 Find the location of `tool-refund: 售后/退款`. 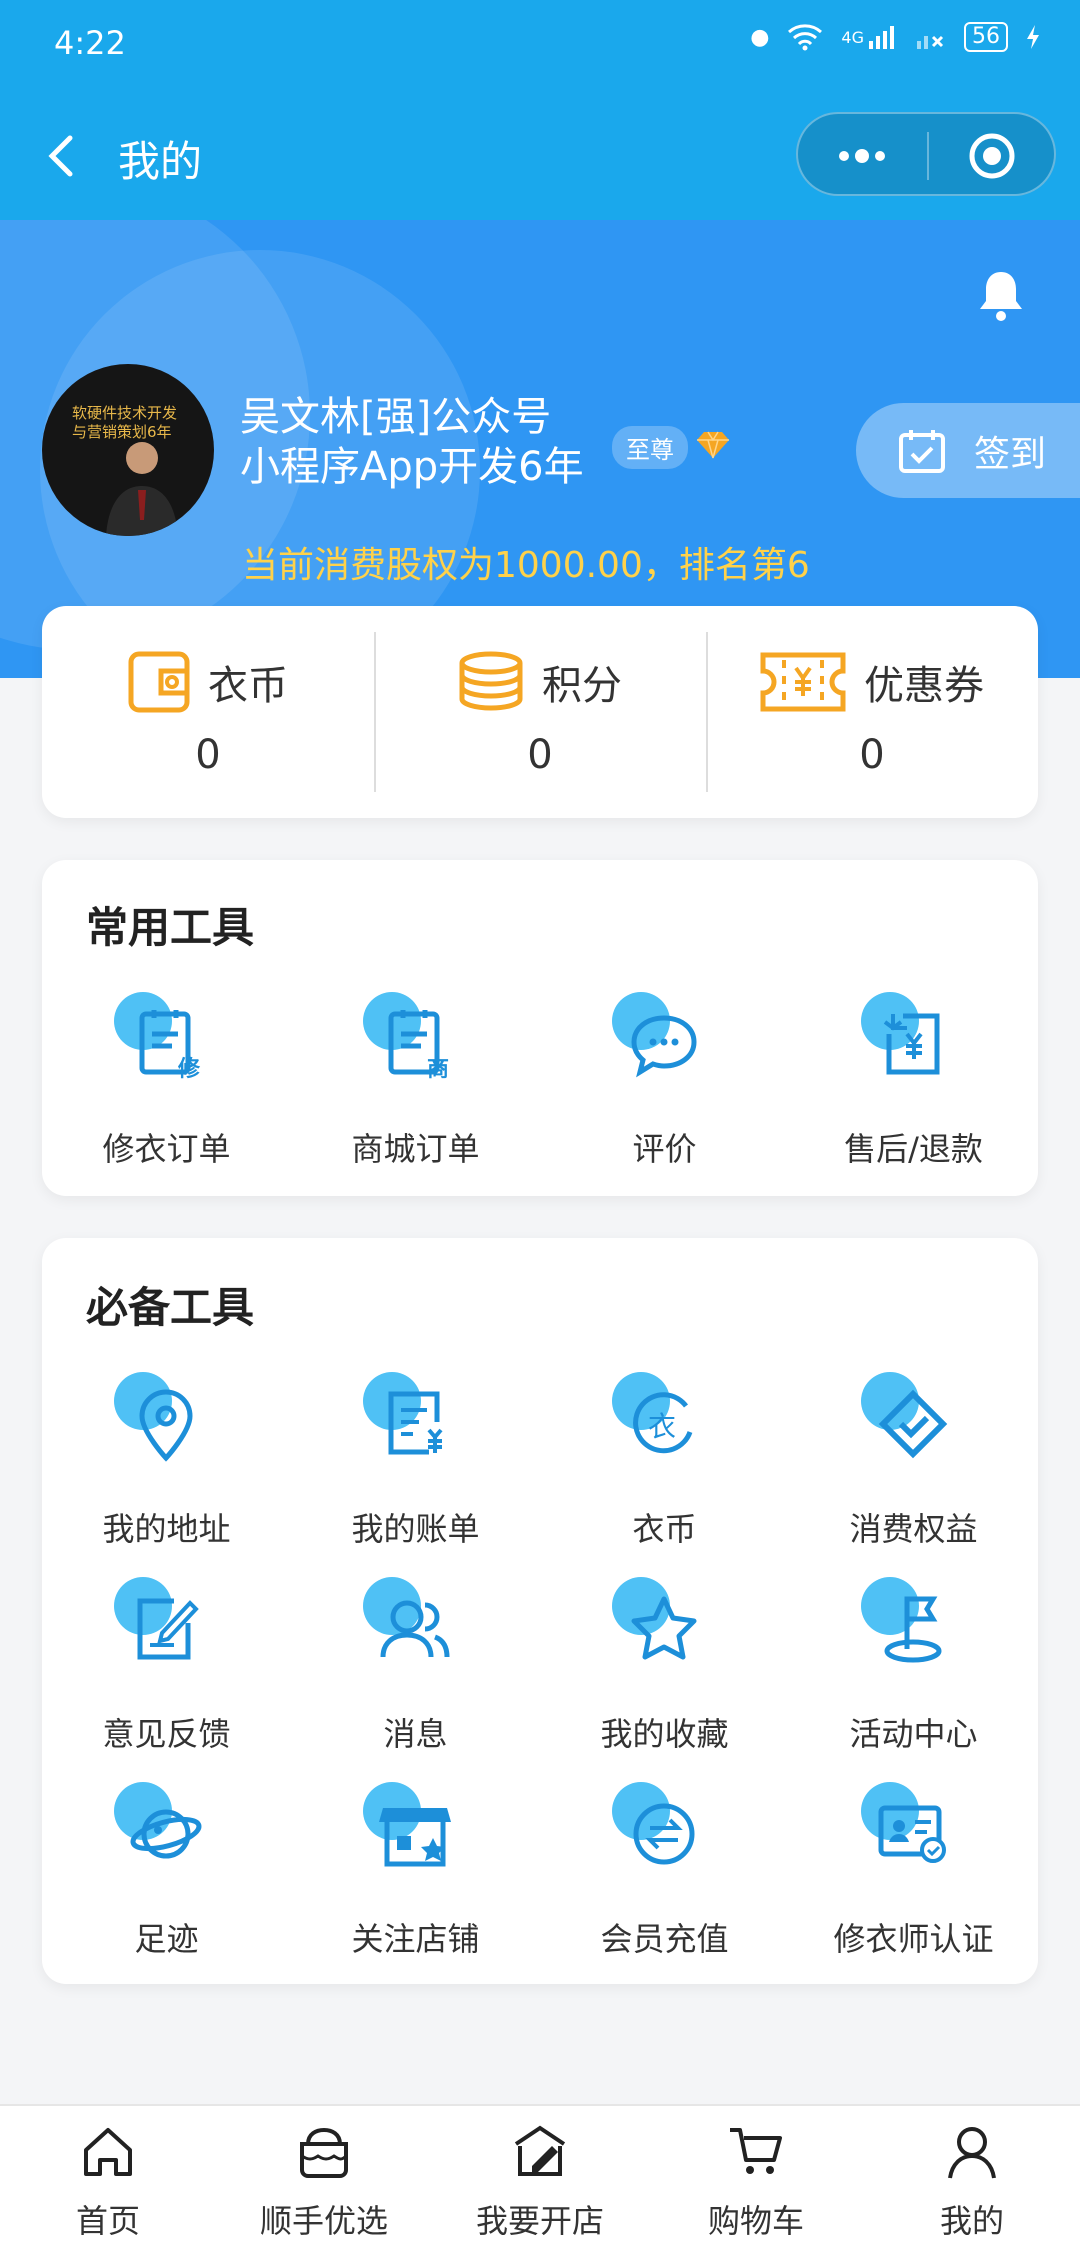

tool-refund: 售后/退款 is located at coordinates (913, 1094).